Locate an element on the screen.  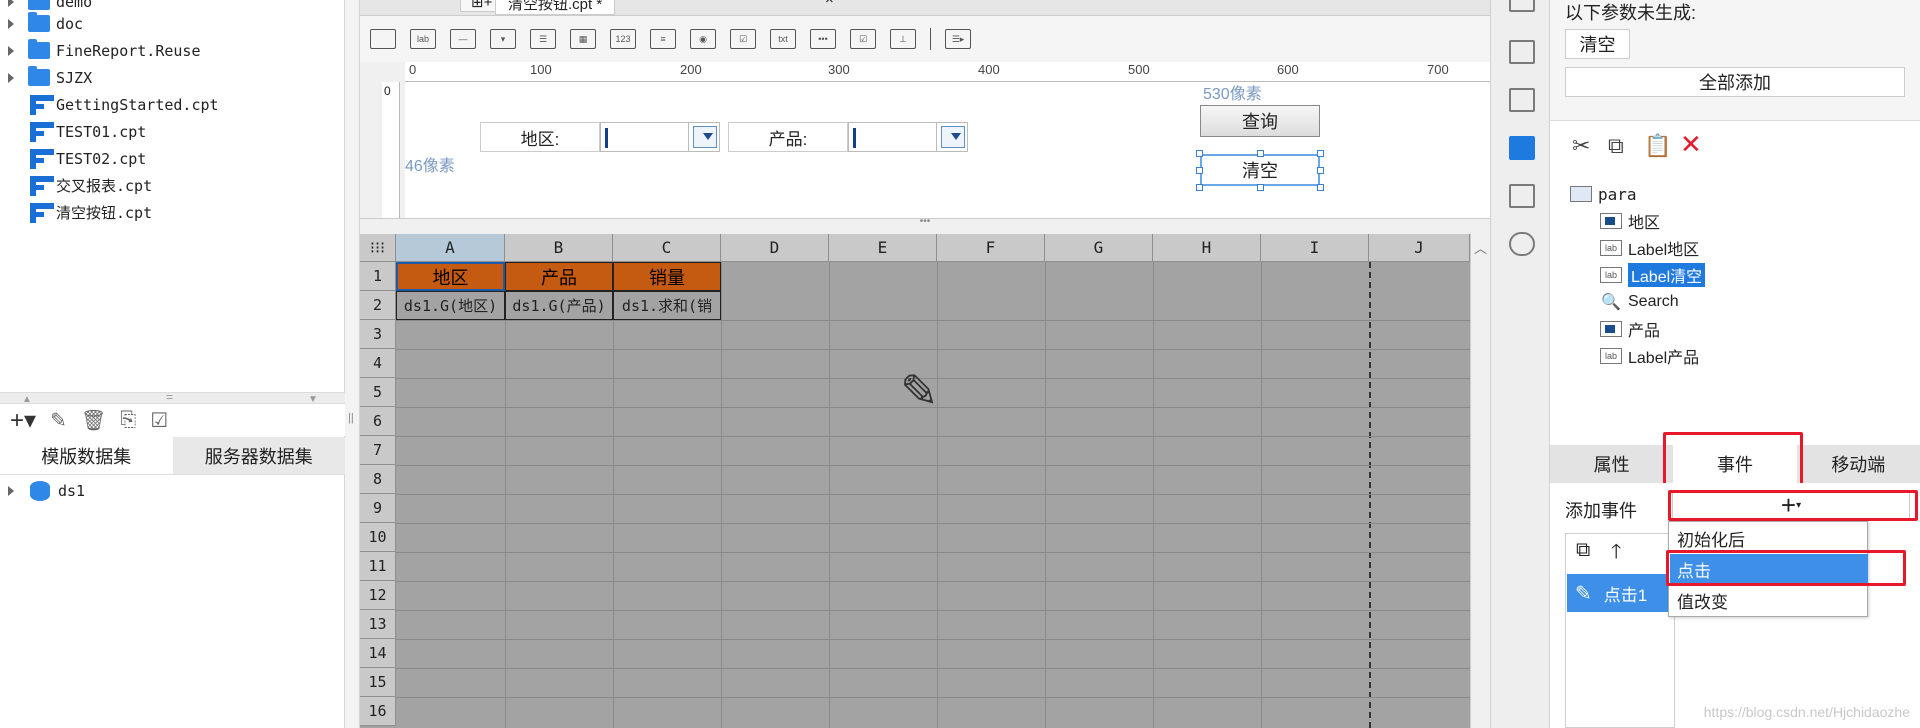
tree-item-folder: doc is located at coordinates (41, 23).